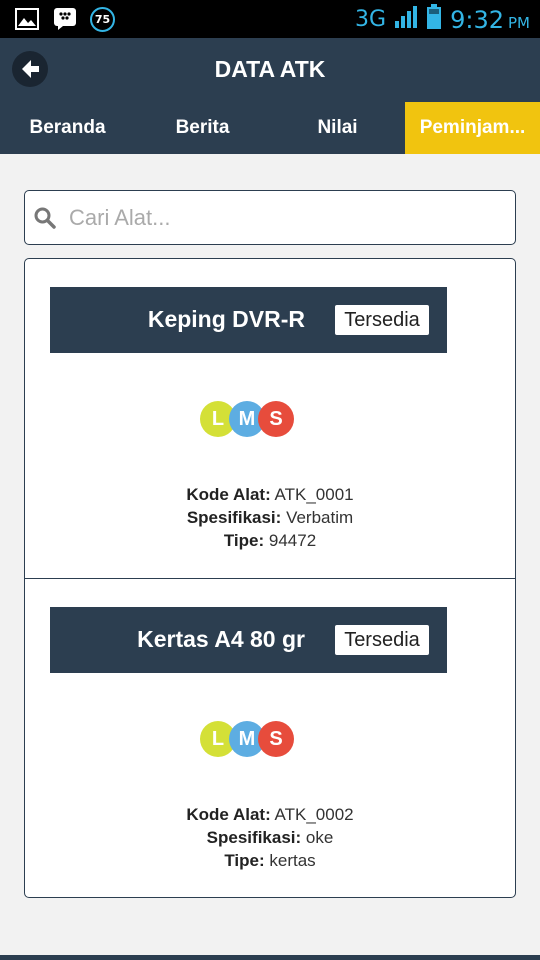  I want to click on notification-count-badge: 75, so click(102, 19).